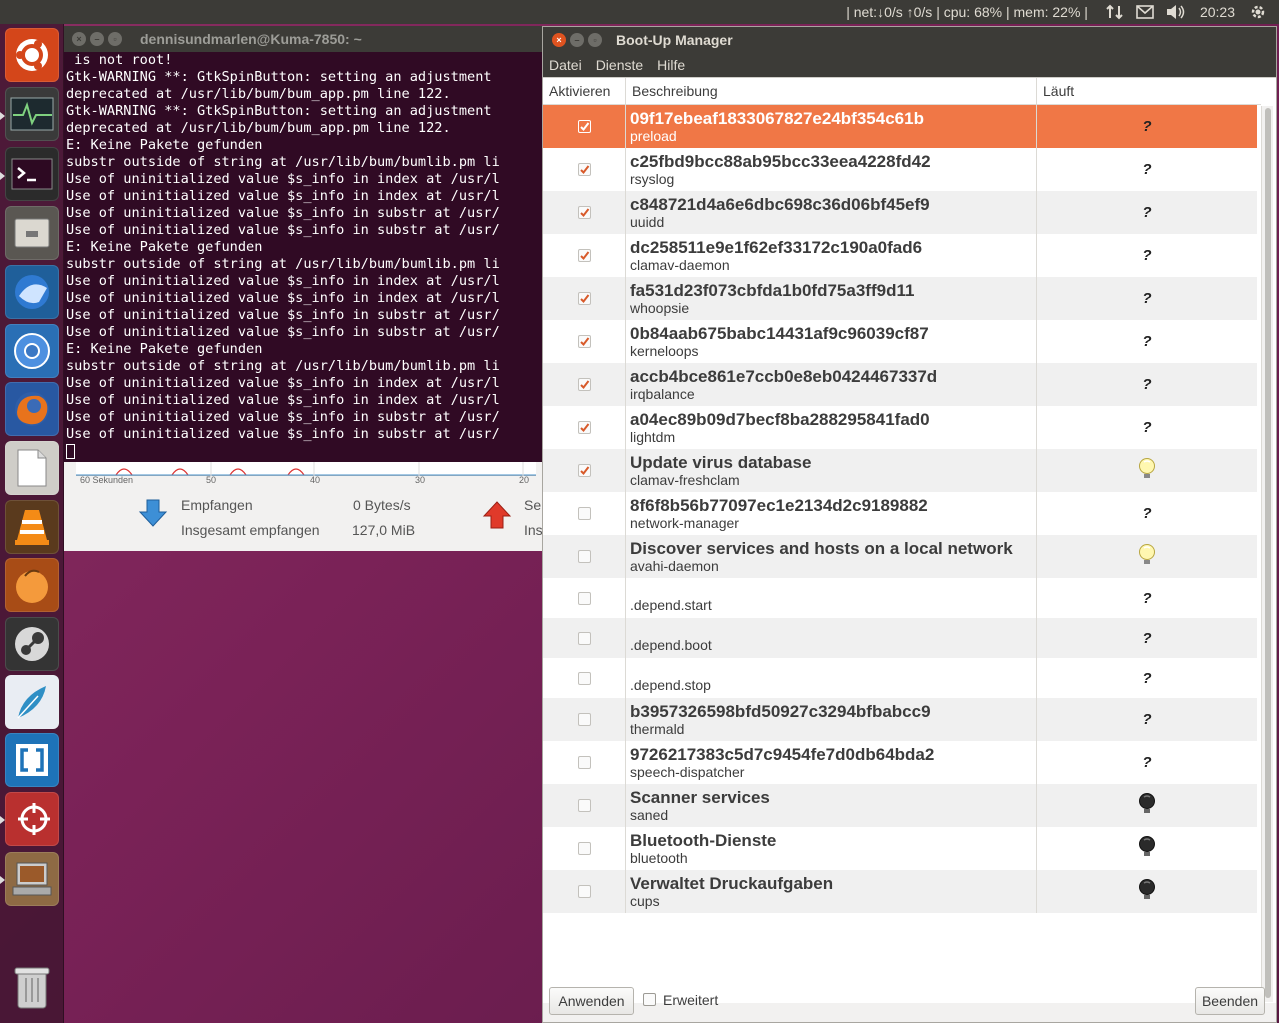 This screenshot has width=1279, height=1023. I want to click on service-row-saned: Scanner services saned, so click(900, 805).